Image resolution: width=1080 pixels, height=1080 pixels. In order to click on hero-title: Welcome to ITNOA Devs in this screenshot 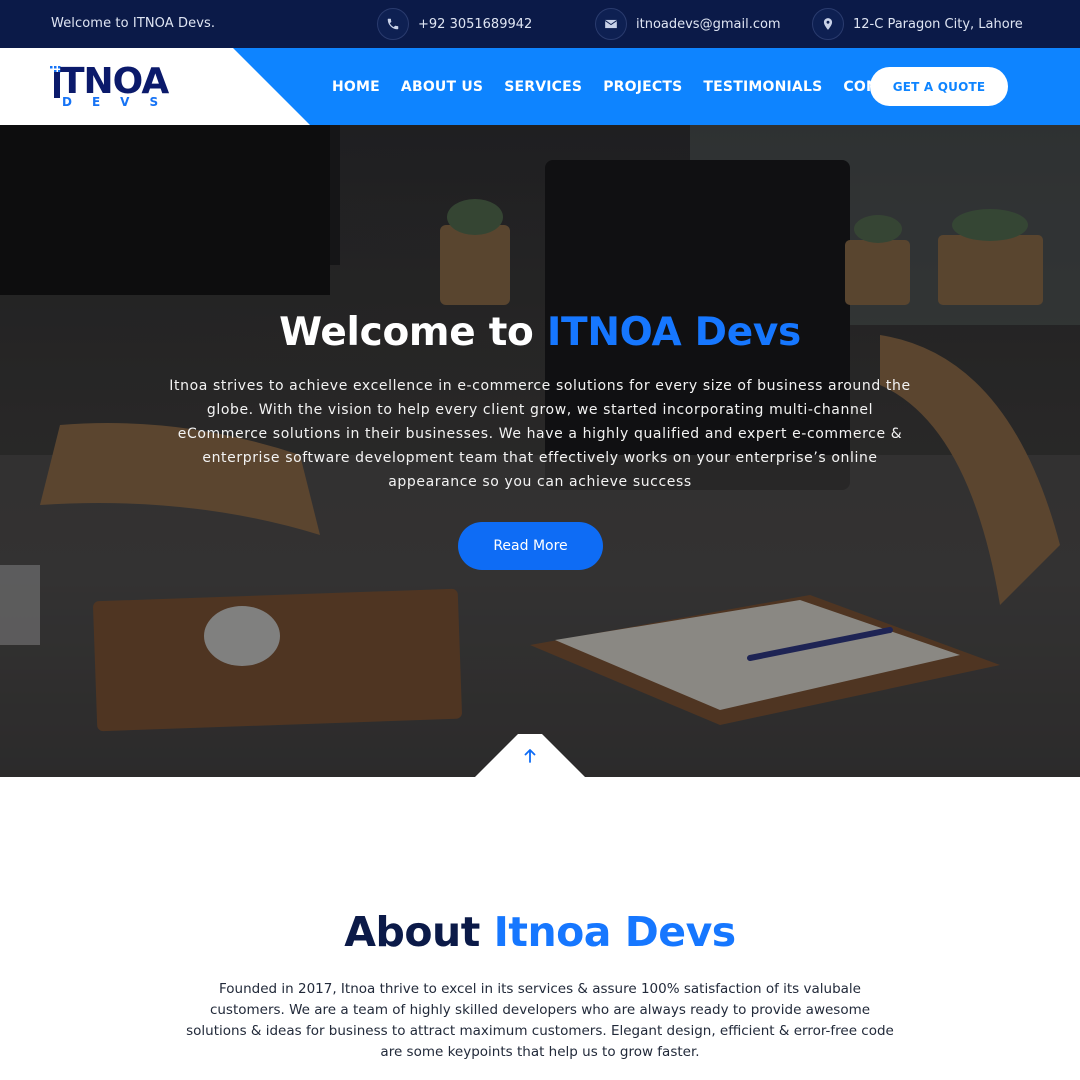, I will do `click(540, 332)`.